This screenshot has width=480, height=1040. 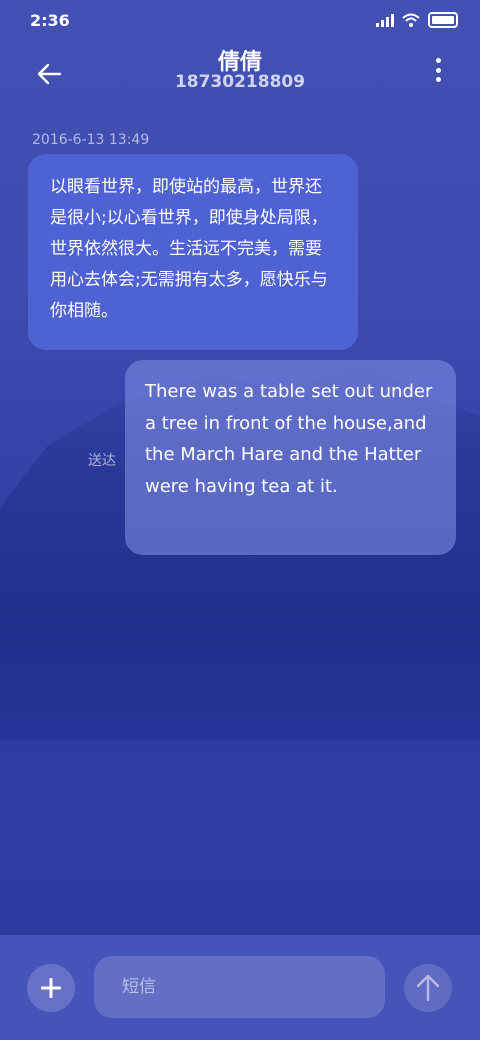 I want to click on conversation-header: 倩倩 18730218809, so click(x=240, y=80).